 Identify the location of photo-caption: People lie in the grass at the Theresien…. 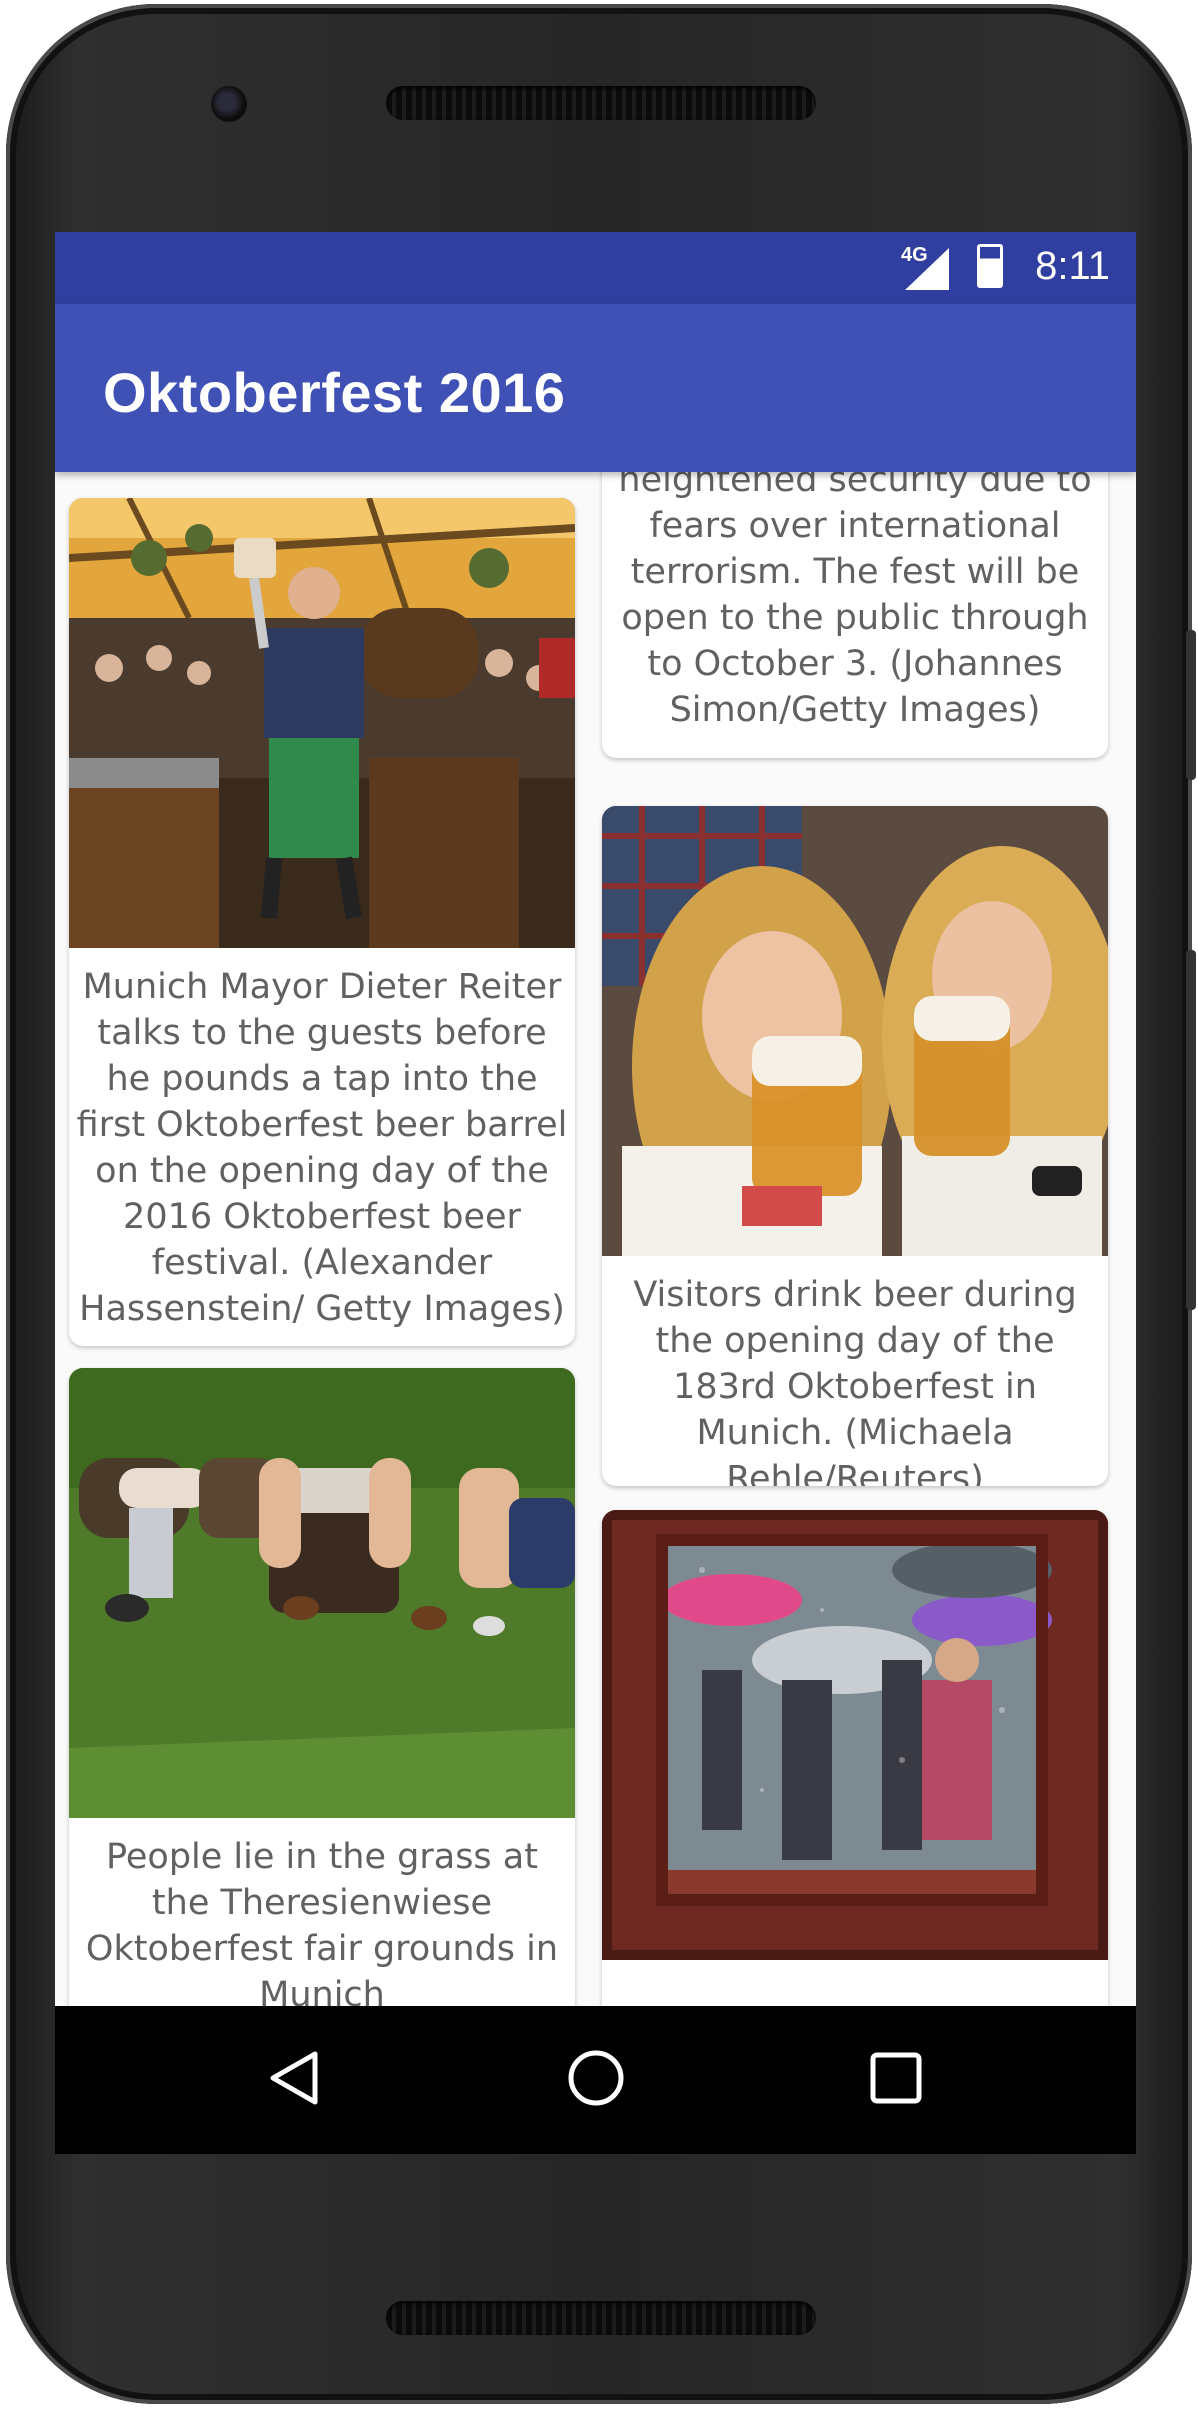
(322, 1921).